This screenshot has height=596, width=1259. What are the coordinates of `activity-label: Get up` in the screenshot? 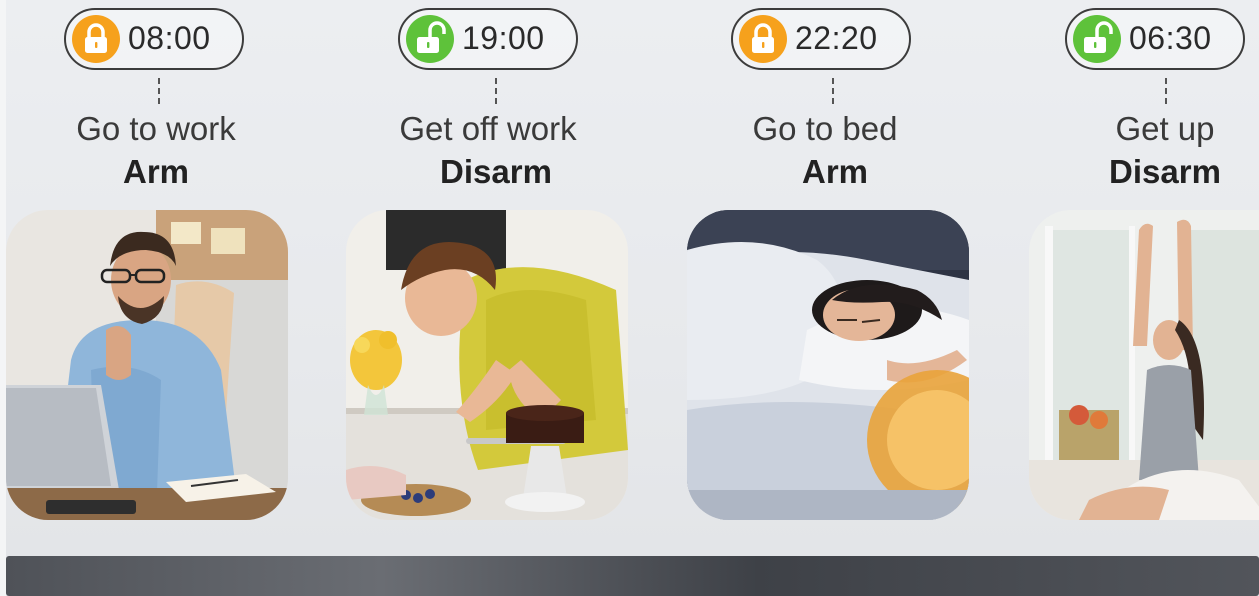 It's located at (1165, 128).